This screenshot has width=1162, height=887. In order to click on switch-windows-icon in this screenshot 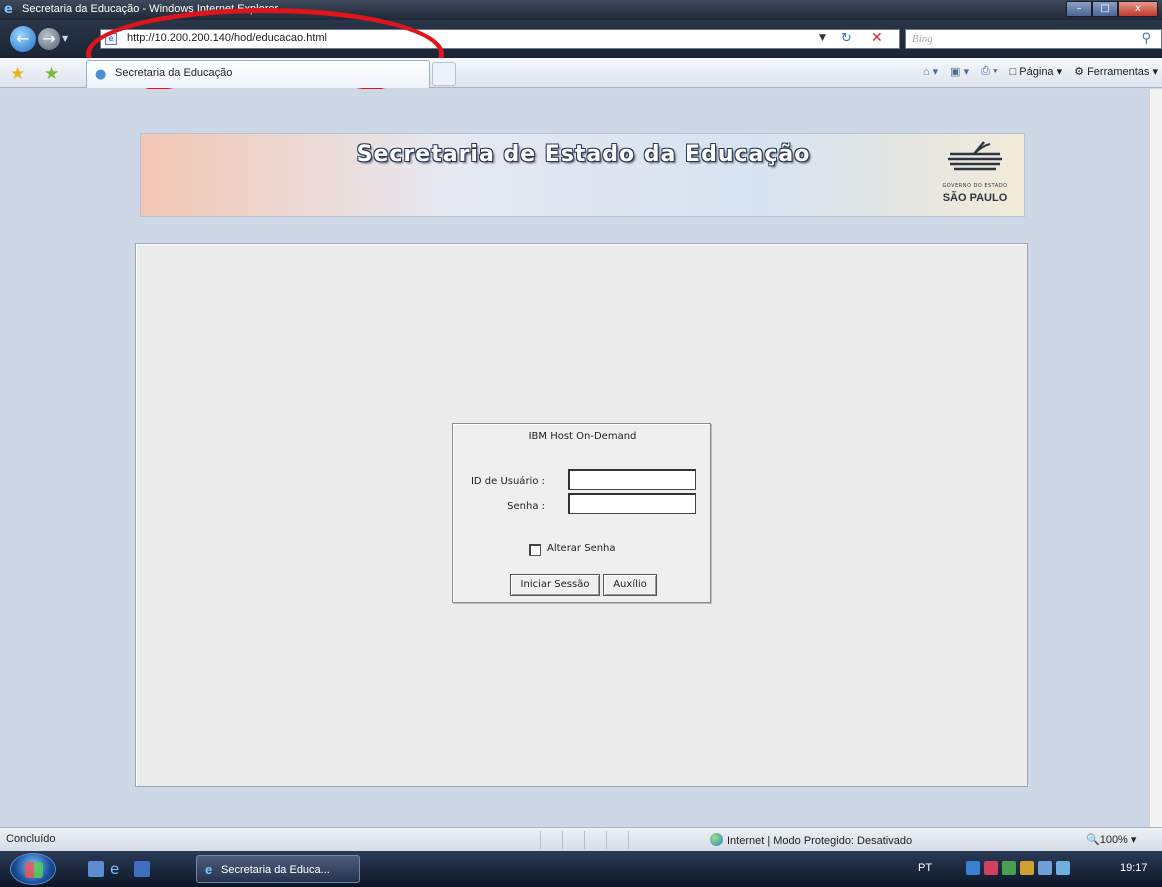, I will do `click(142, 869)`.